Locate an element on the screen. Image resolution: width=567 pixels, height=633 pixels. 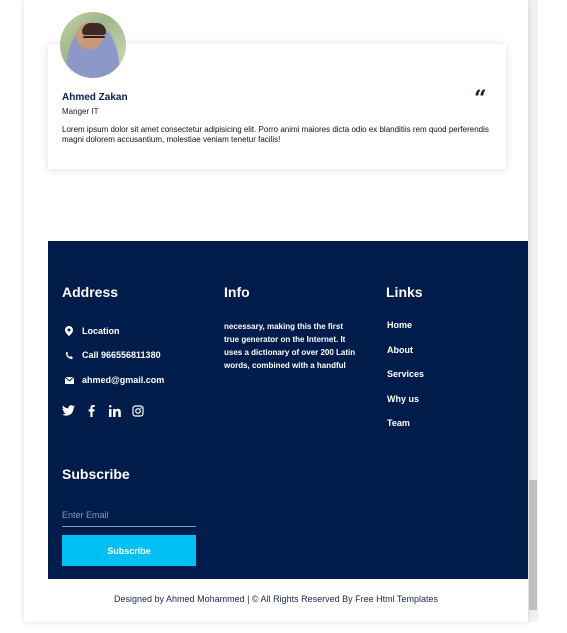
email-field is located at coordinates (129, 515).